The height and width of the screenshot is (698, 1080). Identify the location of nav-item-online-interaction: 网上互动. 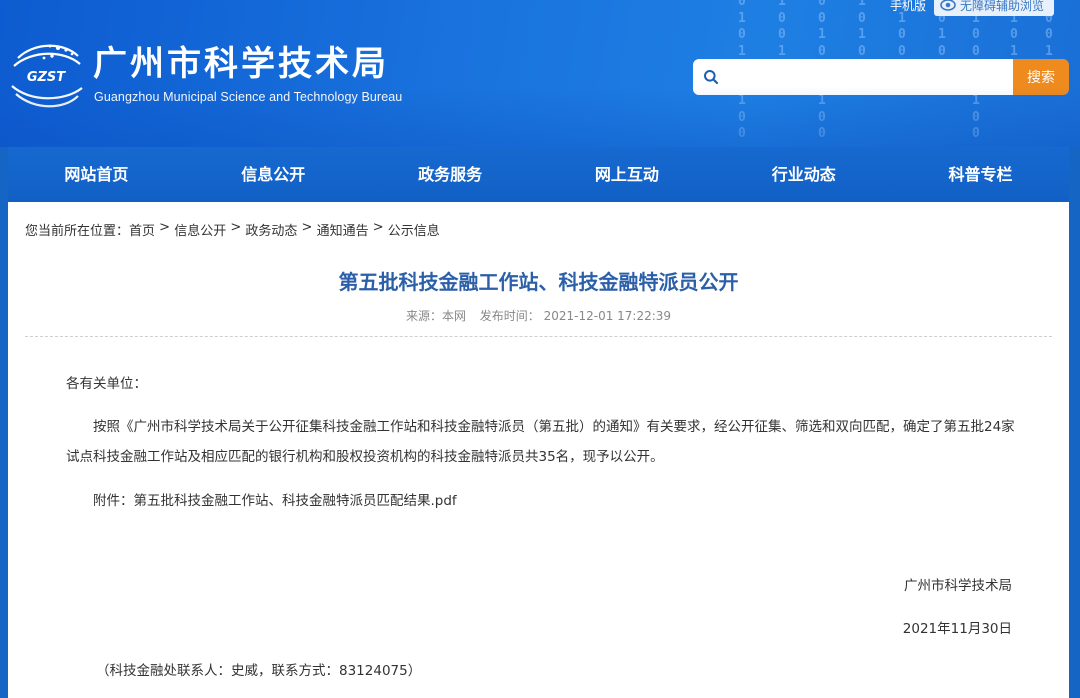
(626, 174).